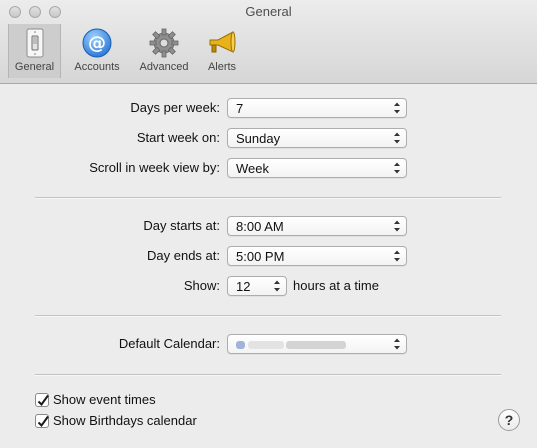 This screenshot has height=448, width=537. What do you see at coordinates (252, 168) in the screenshot?
I see `scroll-week-view-value: Week` at bounding box center [252, 168].